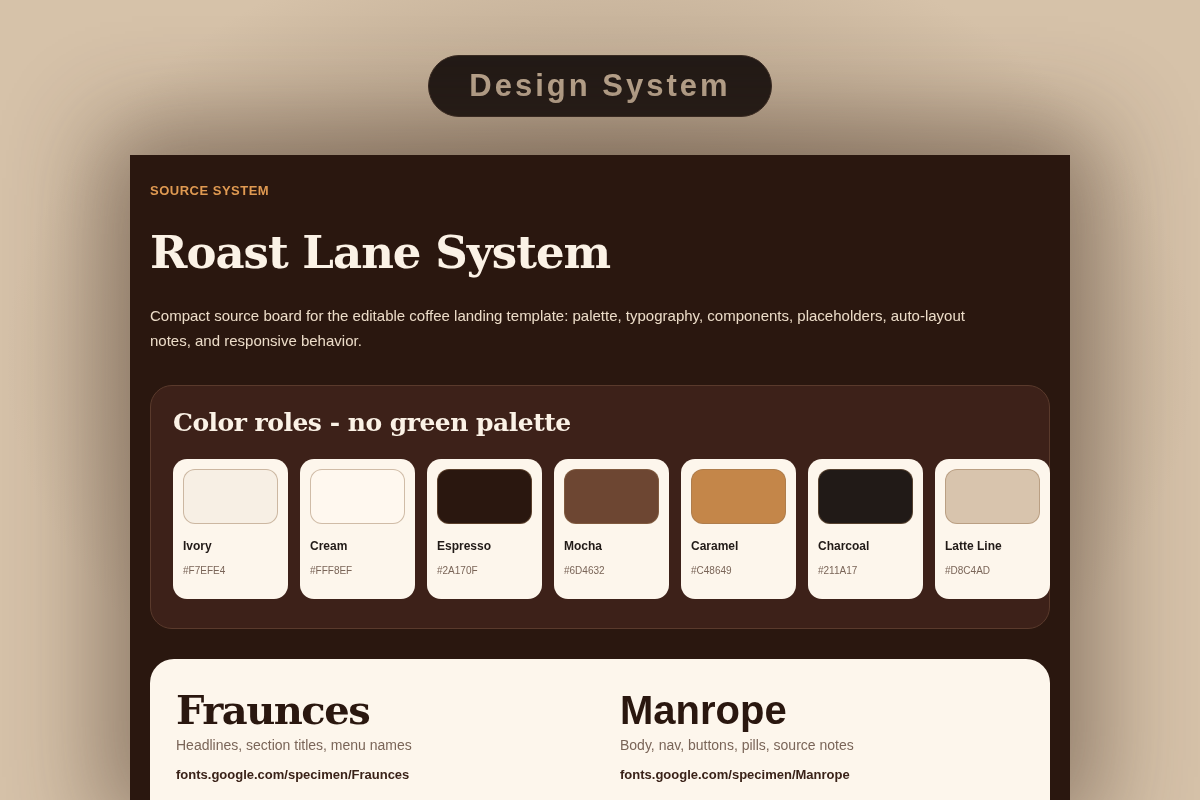  What do you see at coordinates (210, 190) in the screenshot?
I see `eyebrow-label: SOURCE SYSTEM` at bounding box center [210, 190].